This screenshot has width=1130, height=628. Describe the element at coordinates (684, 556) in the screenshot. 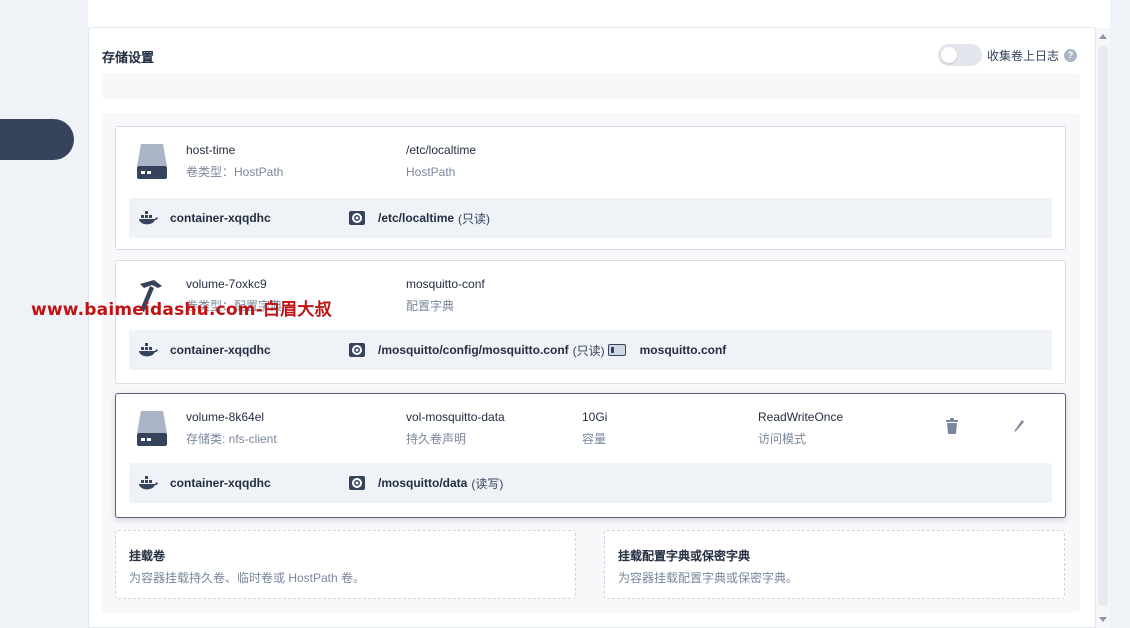

I see `add-config-title: 挂载配置字典或保密字典` at that location.